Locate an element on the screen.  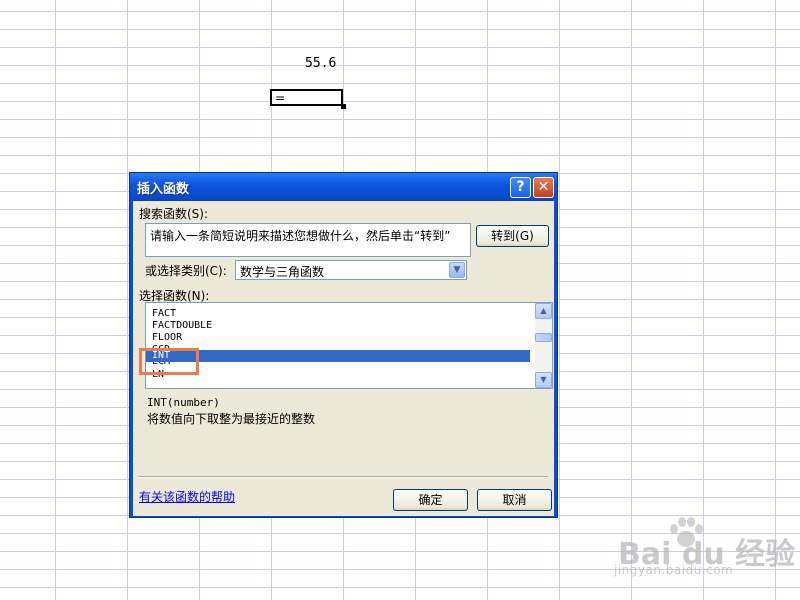
active-cell-text: = is located at coordinates (280, 98).